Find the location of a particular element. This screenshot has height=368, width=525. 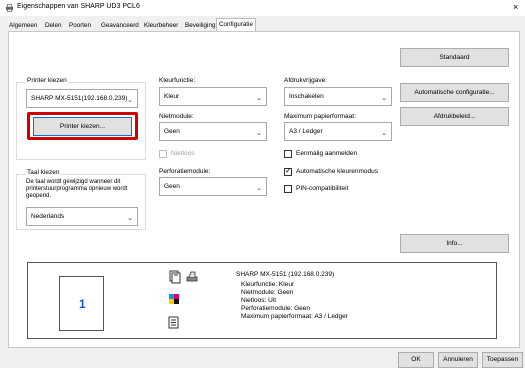

tab-security: Beveiliging is located at coordinates (200, 25).